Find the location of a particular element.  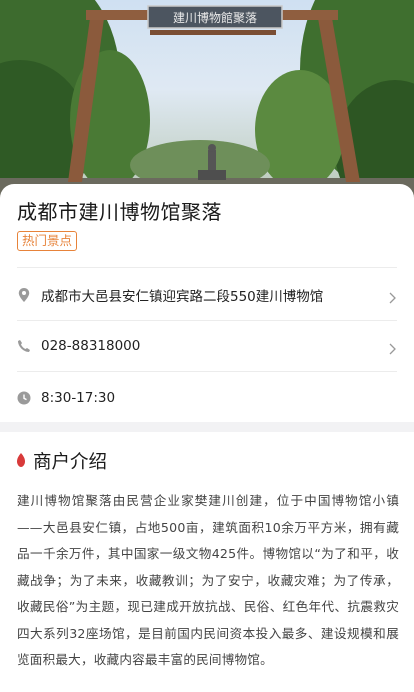

intro-title: 商户介绍 is located at coordinates (70, 462).